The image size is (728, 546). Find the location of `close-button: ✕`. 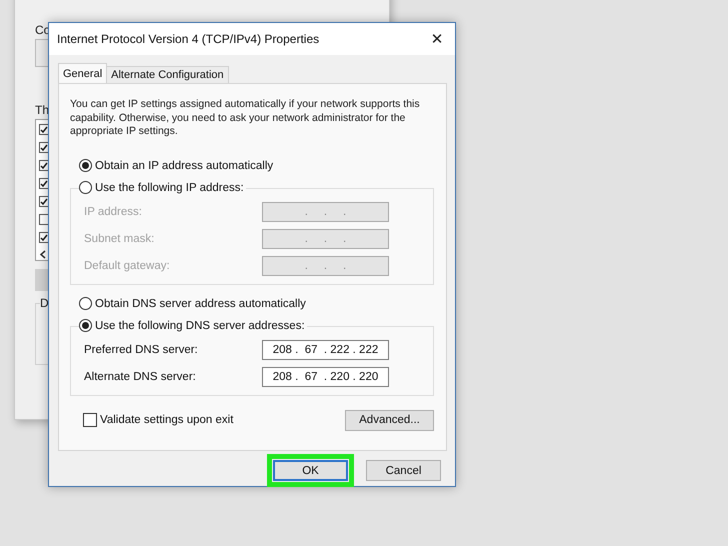

close-button: ✕ is located at coordinates (437, 39).